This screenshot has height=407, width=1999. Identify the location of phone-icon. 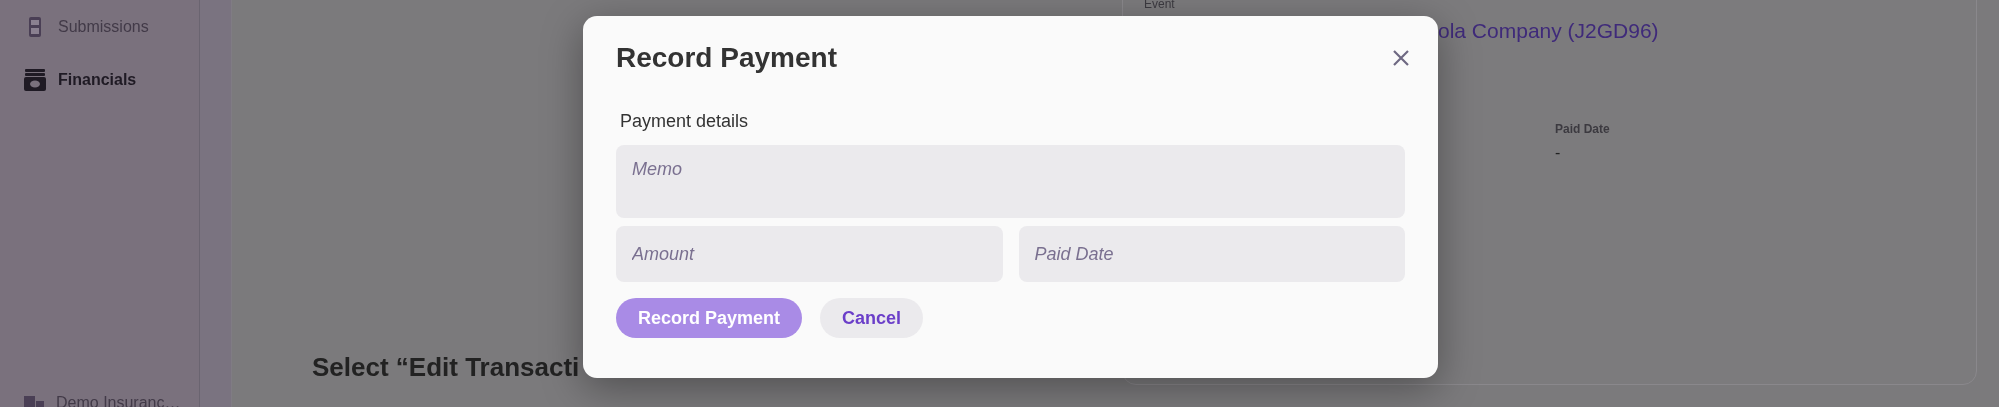
(35, 27).